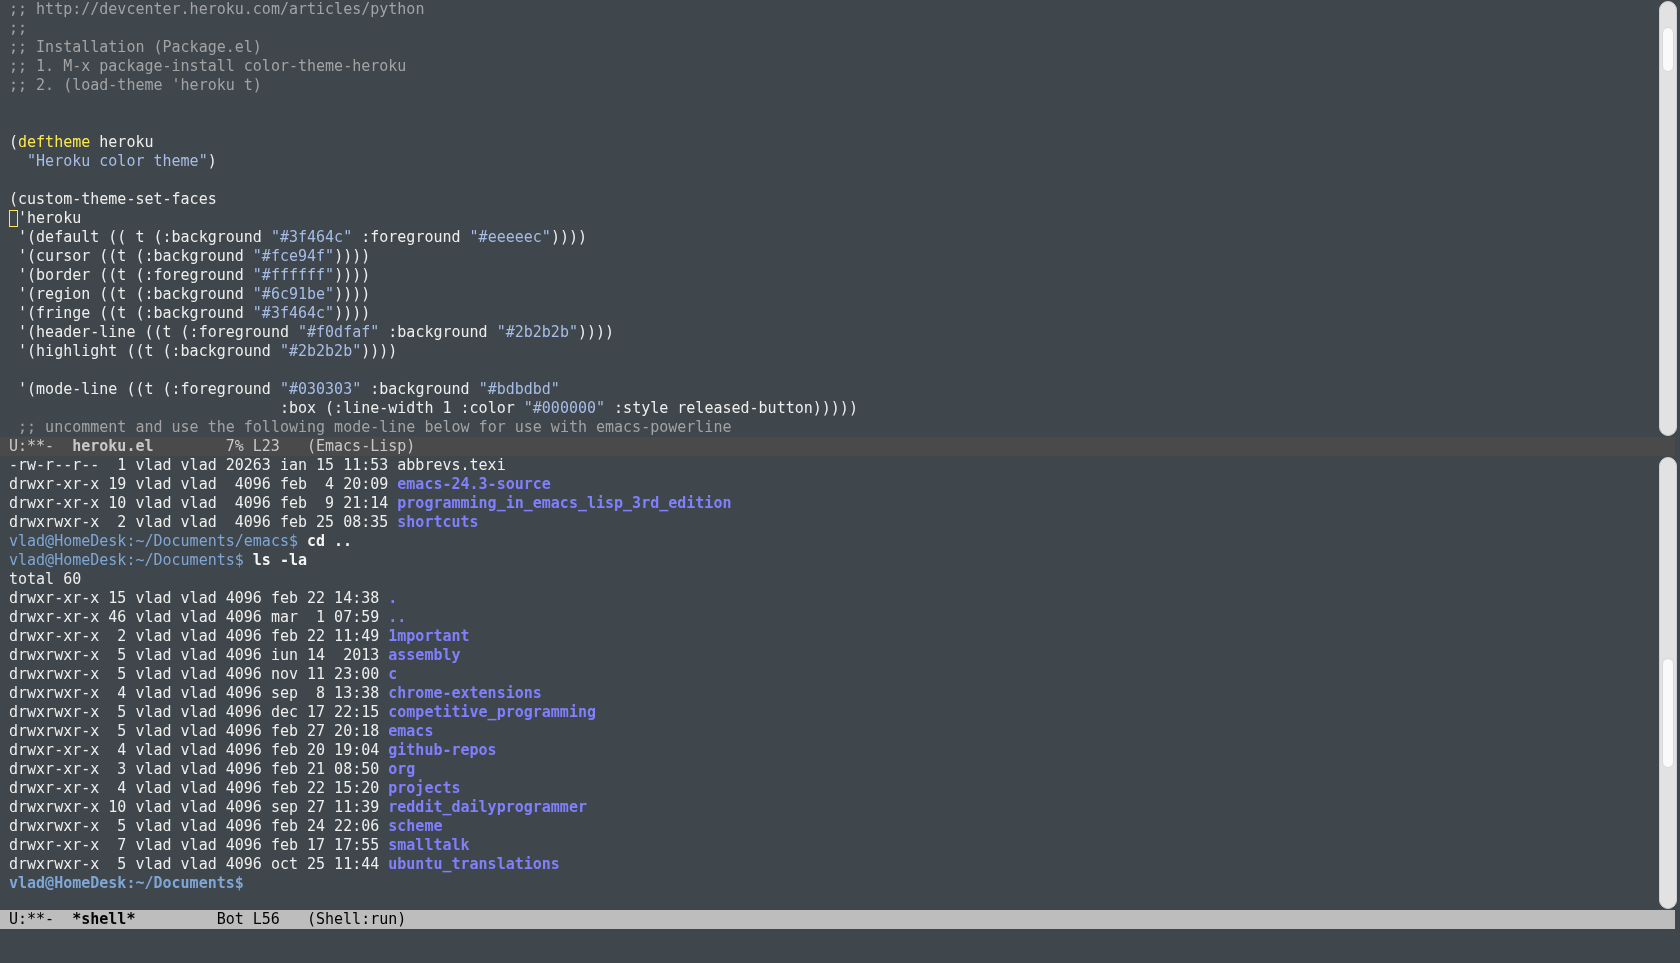 This screenshot has width=1680, height=963. What do you see at coordinates (429, 636) in the screenshot?
I see `directory-name: 1mportant` at bounding box center [429, 636].